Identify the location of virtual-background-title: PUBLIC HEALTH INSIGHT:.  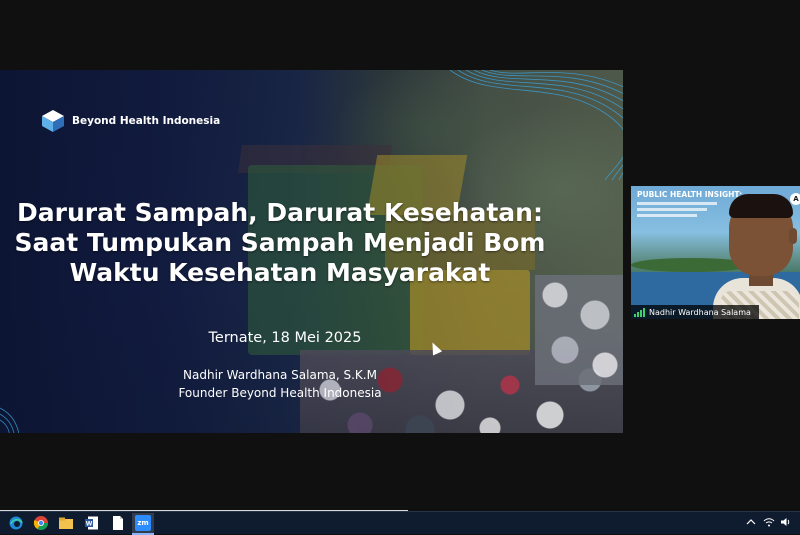
(690, 194).